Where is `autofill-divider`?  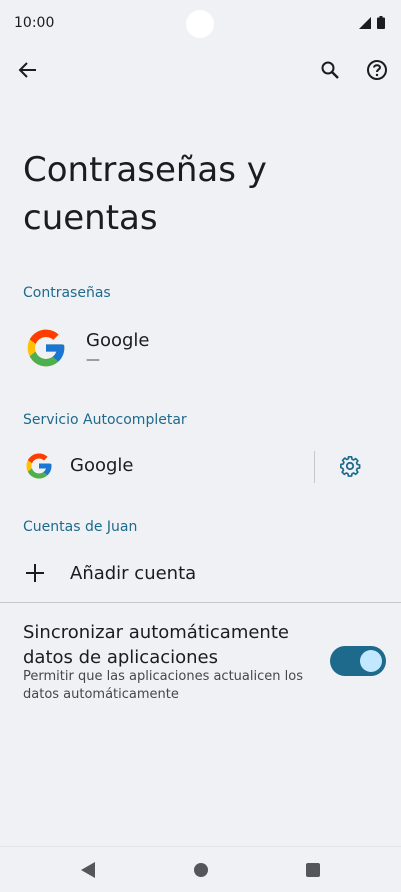
autofill-divider is located at coordinates (314, 467).